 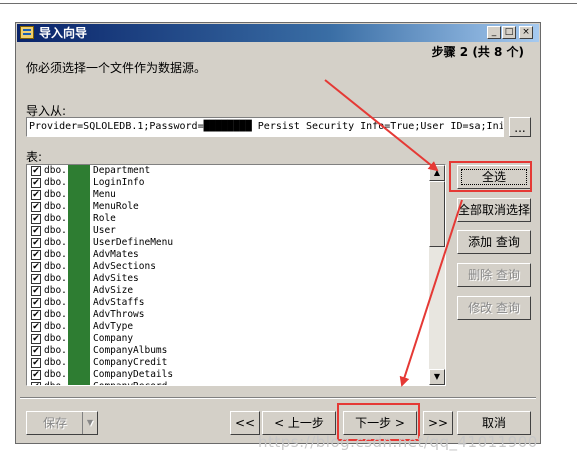 I want to click on arrow-to-select-all-icon, so click(x=381, y=125).